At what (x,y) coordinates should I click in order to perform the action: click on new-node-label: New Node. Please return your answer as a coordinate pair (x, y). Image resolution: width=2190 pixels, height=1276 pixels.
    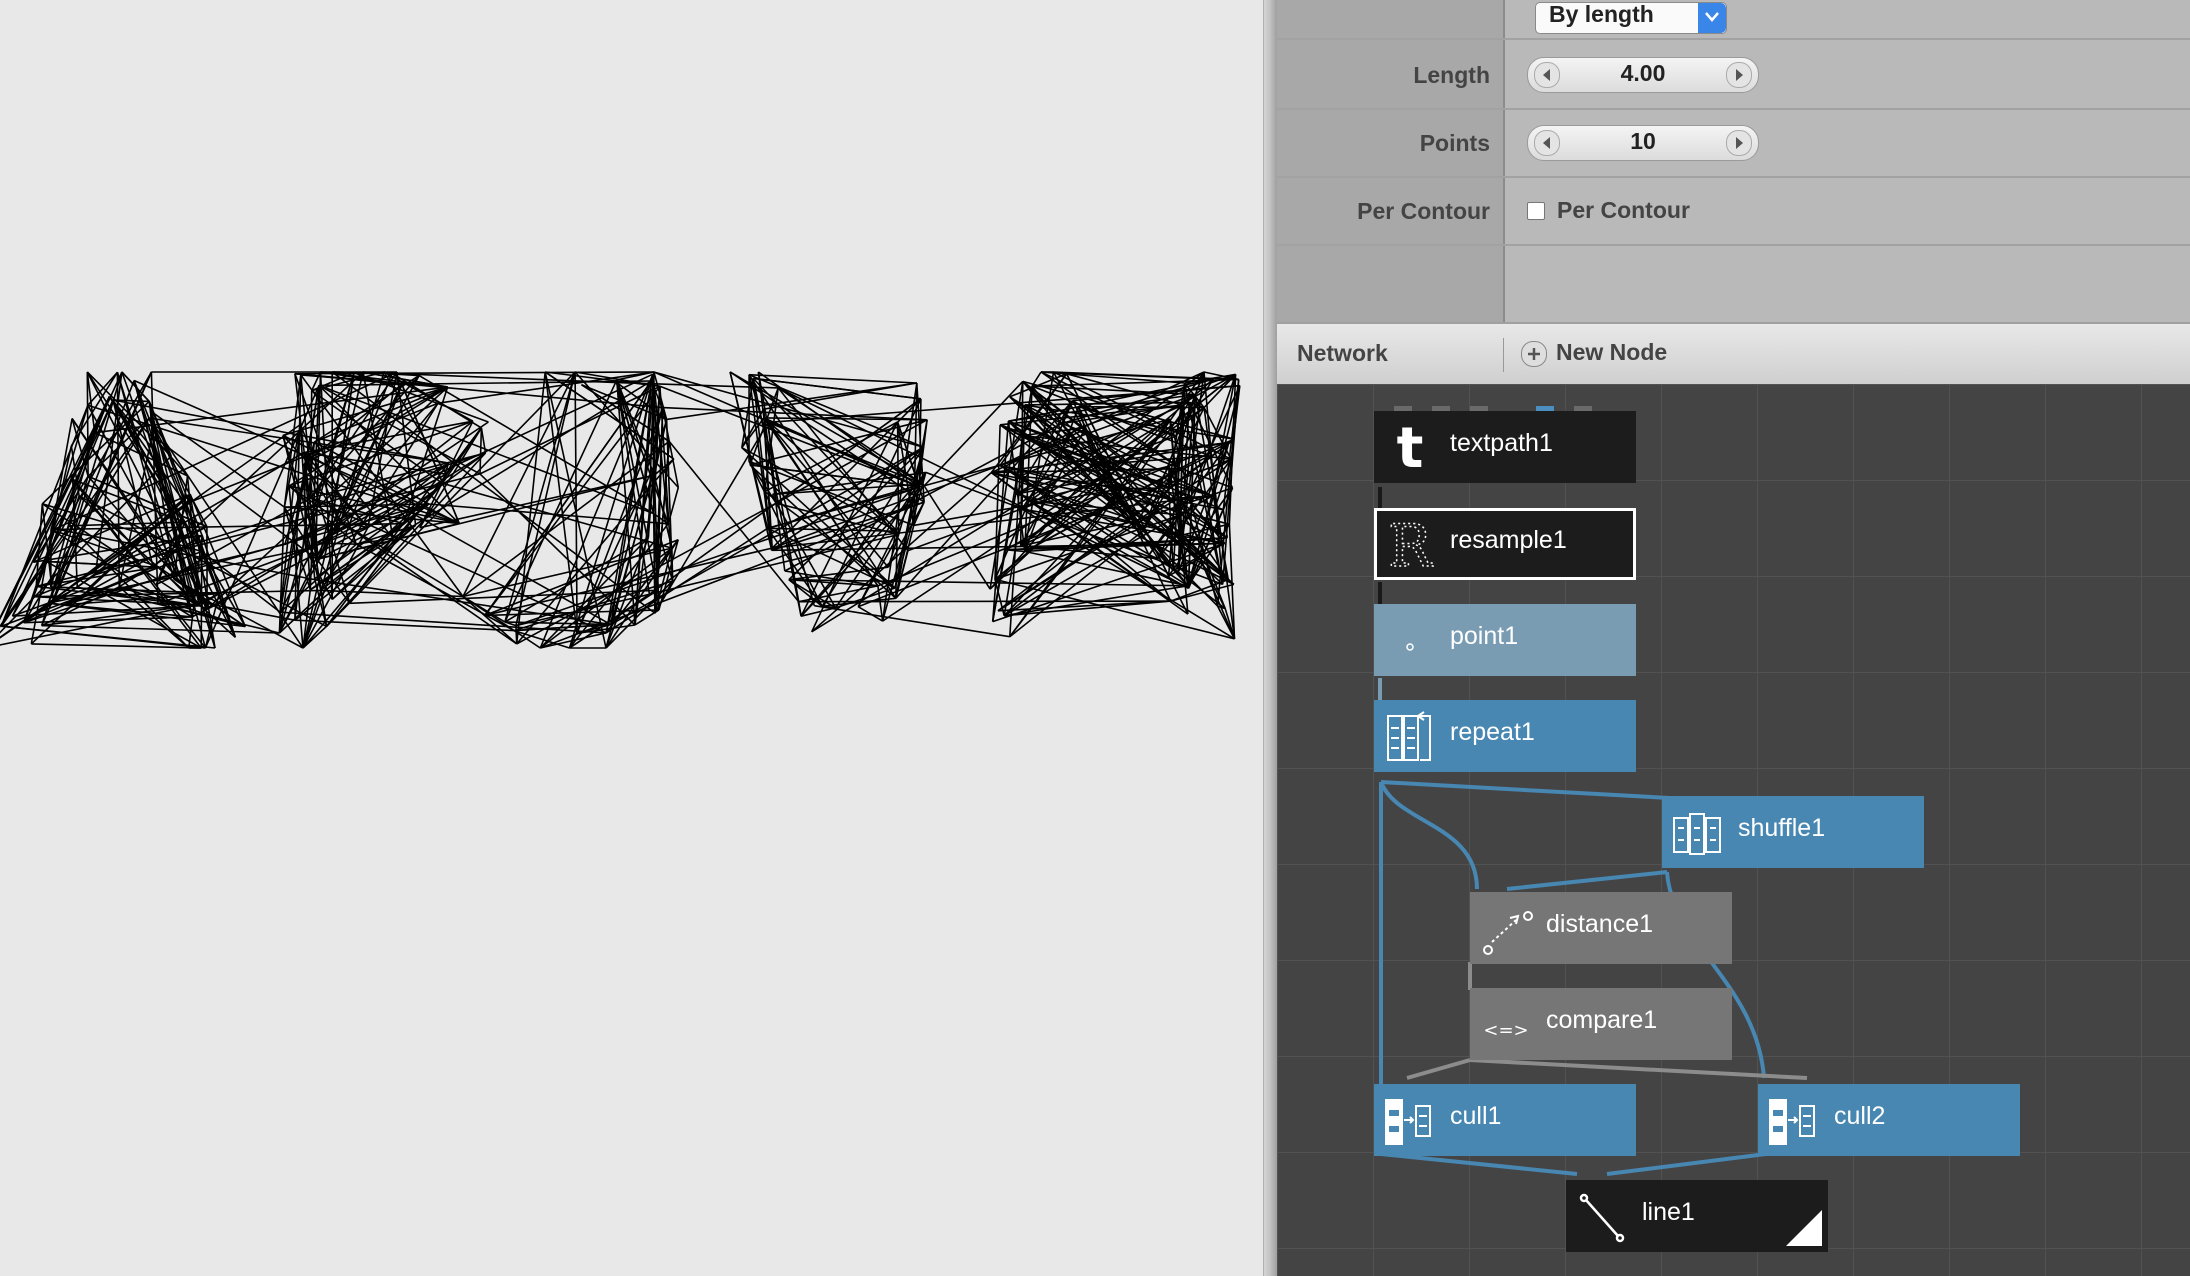
    Looking at the image, I should click on (1611, 352).